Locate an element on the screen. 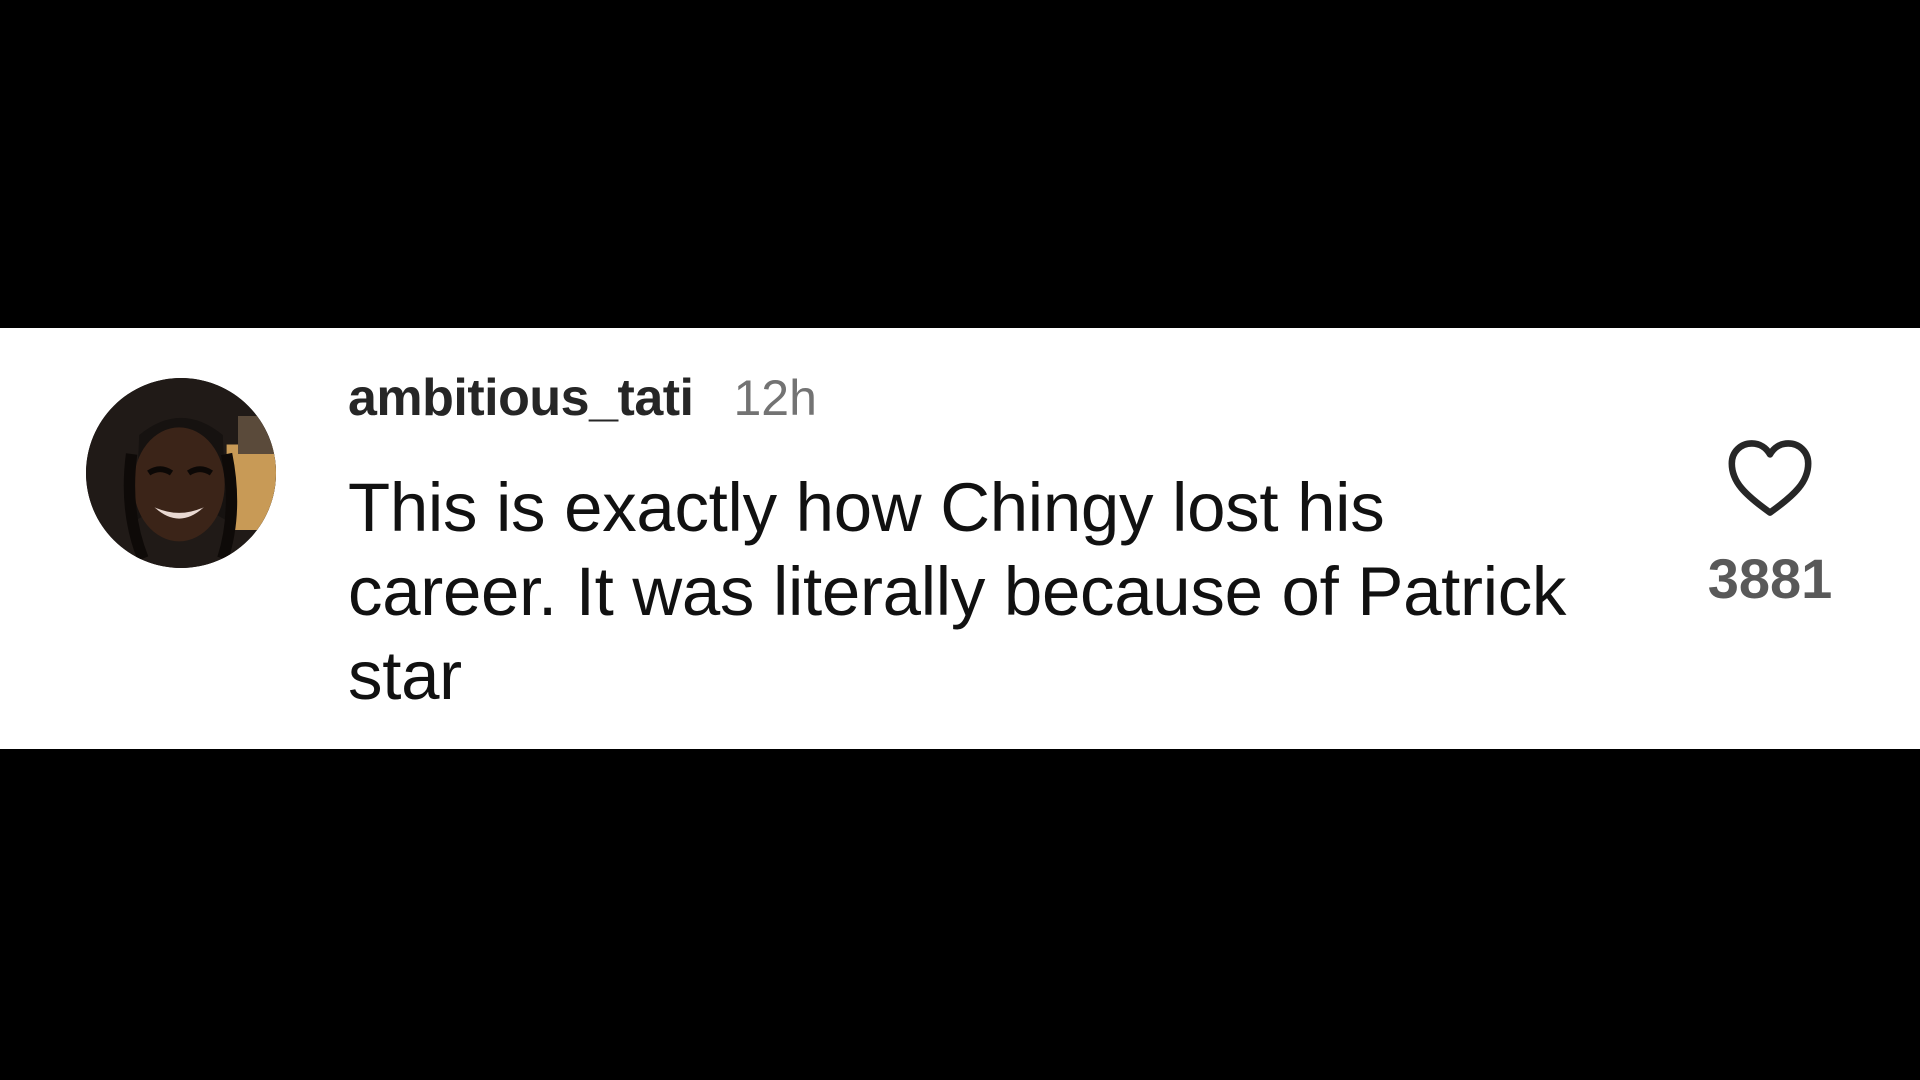 The height and width of the screenshot is (1080, 1920). heart-outline-icon is located at coordinates (1770, 478).